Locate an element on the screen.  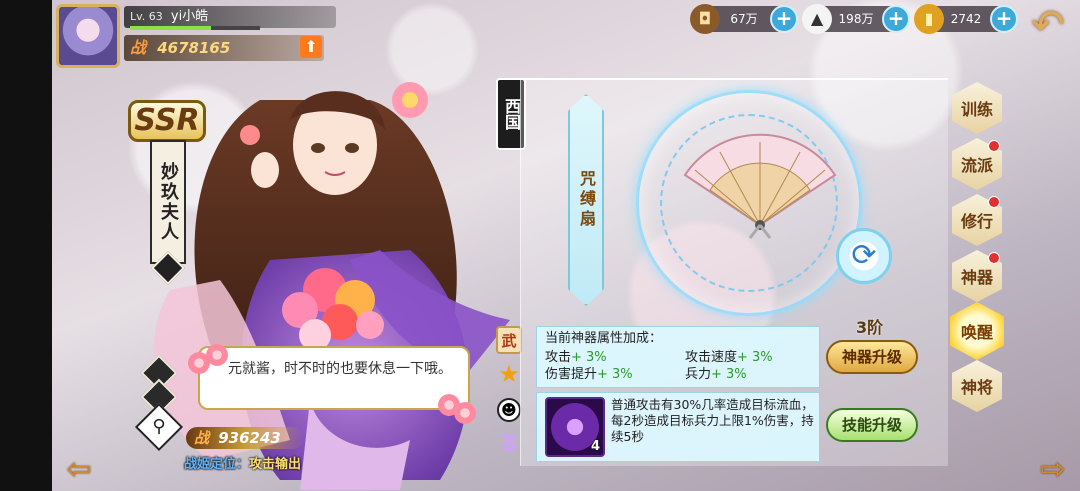
prev-character-arrow-icon: ⇦ is located at coordinates (79, 470).